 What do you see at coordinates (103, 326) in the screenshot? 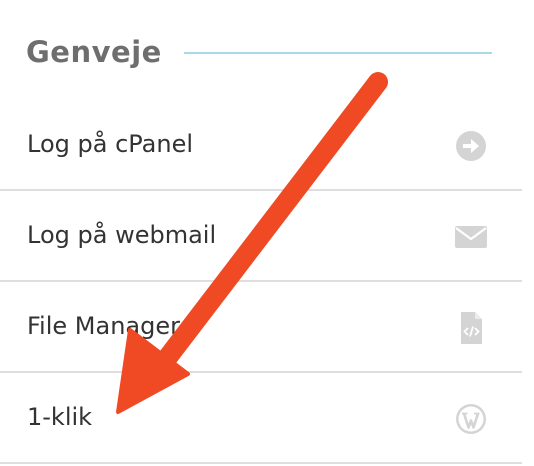
I see `shortcut-label: File Manager` at bounding box center [103, 326].